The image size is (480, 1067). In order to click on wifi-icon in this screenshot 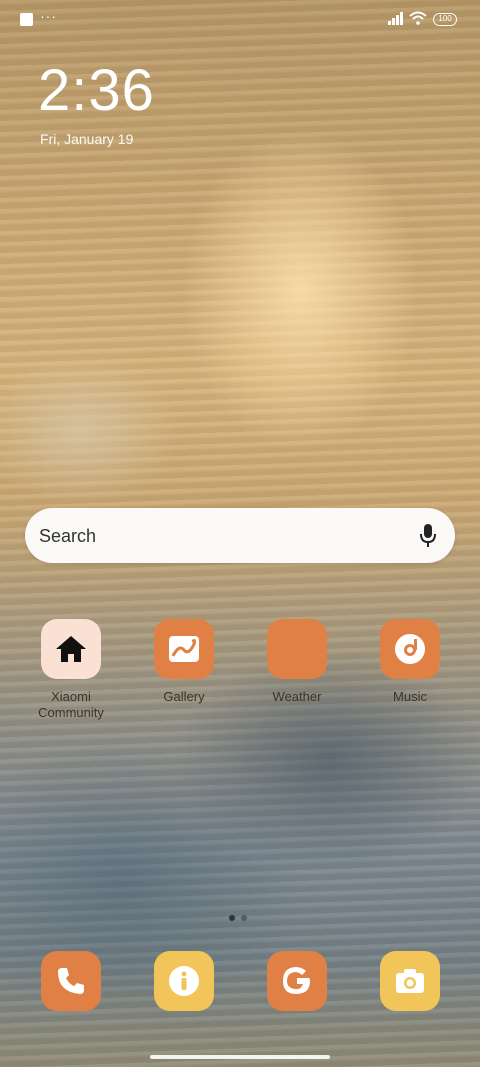, I will do `click(418, 18)`.